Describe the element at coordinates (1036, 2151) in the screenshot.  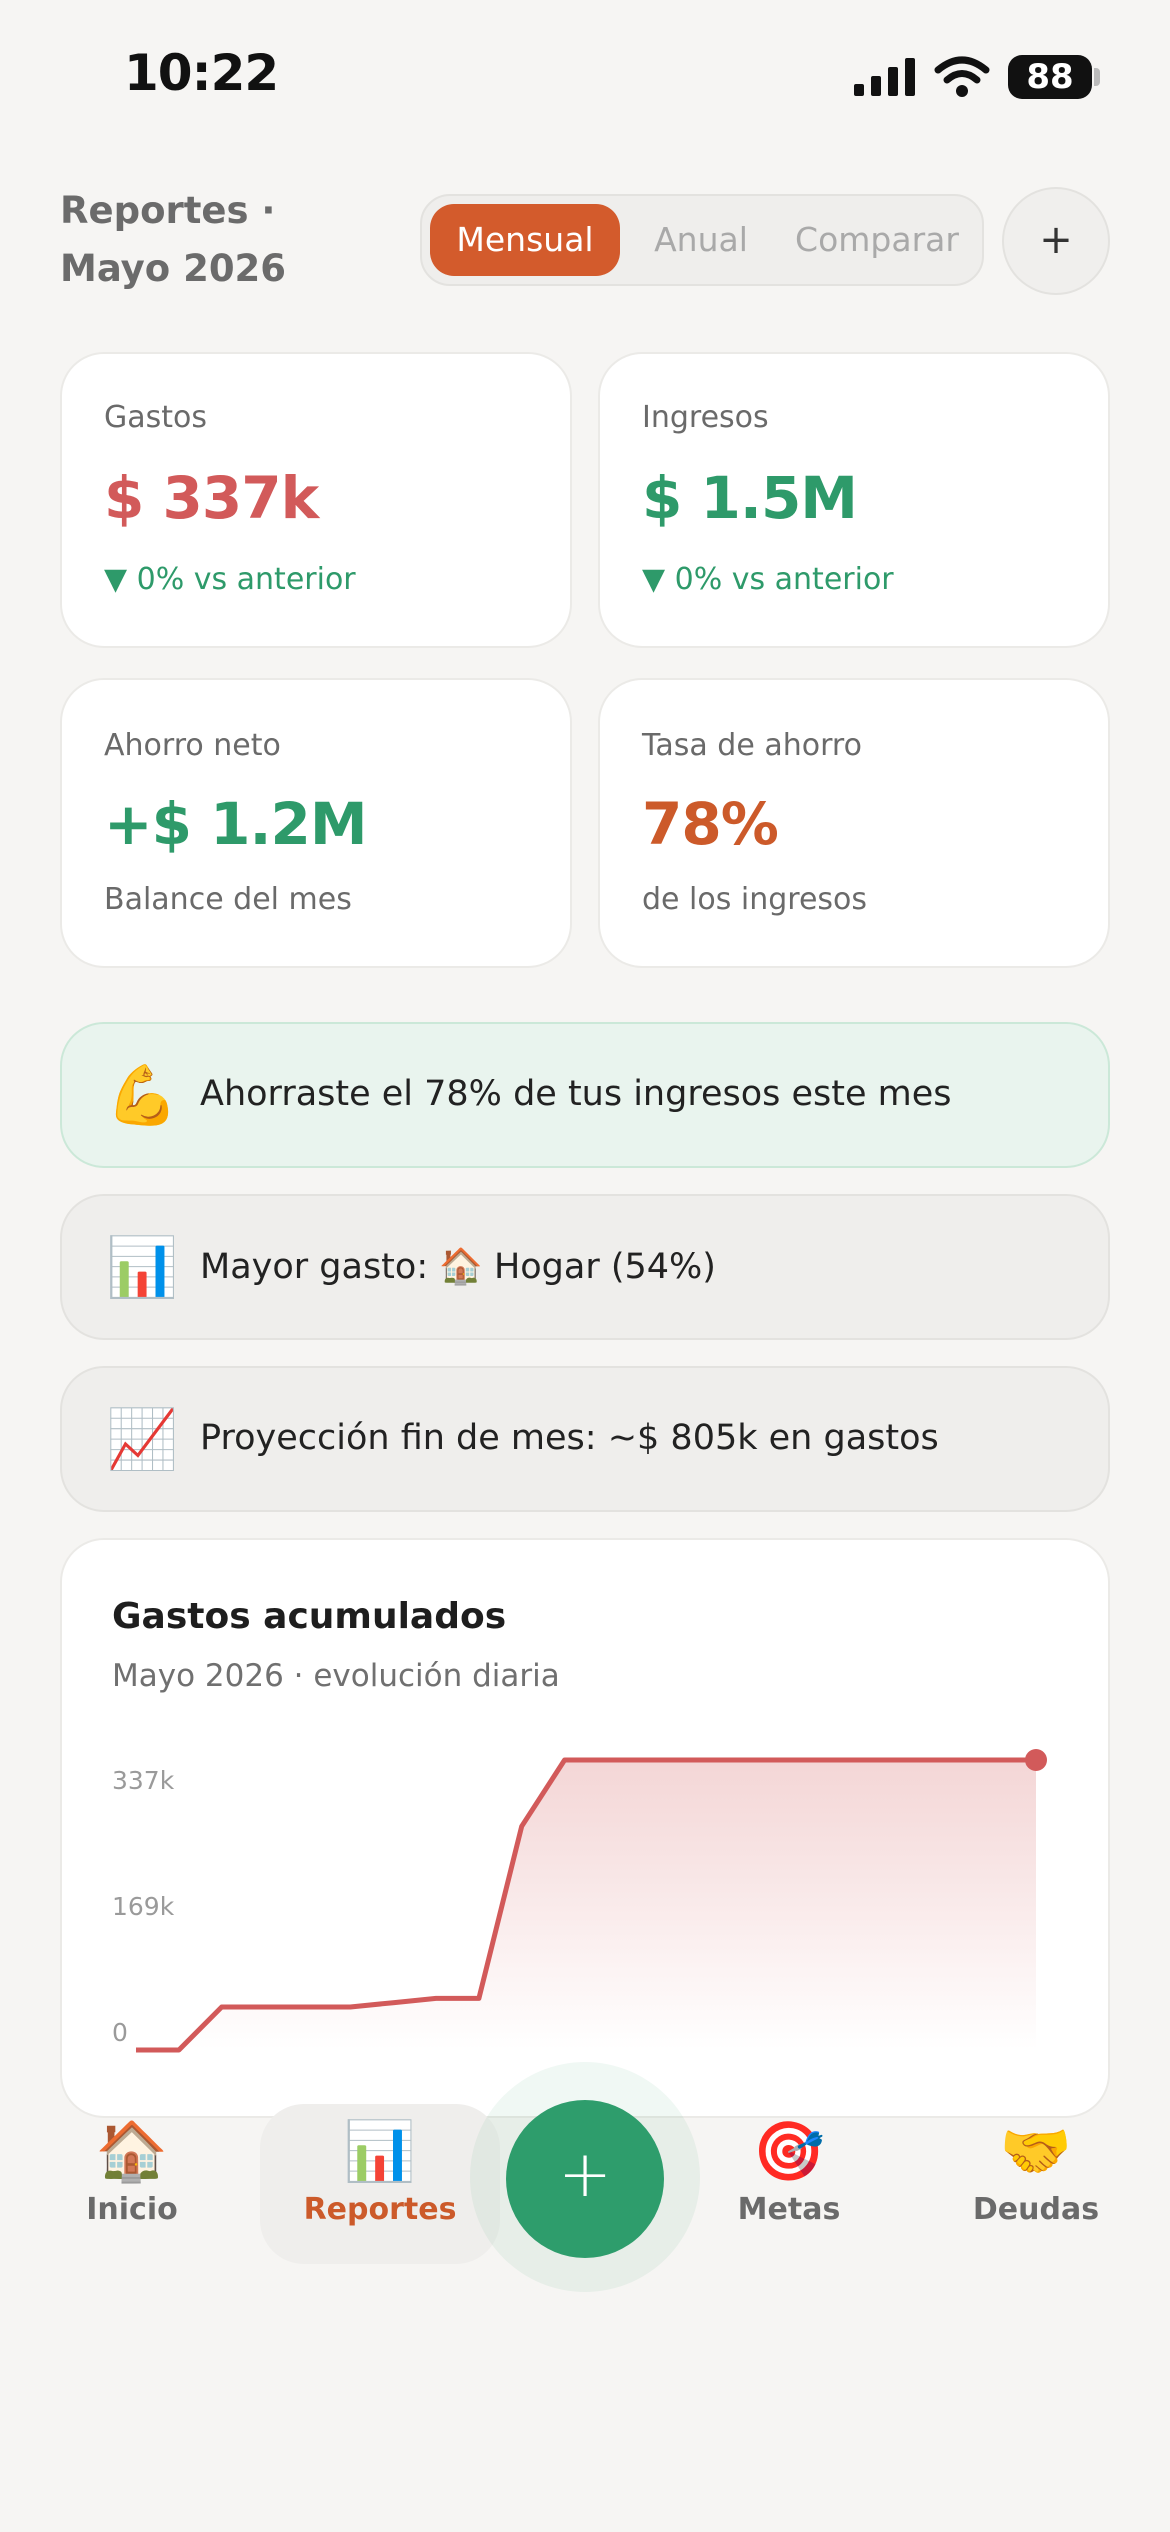
I see `handshake-icon: 🤝` at that location.